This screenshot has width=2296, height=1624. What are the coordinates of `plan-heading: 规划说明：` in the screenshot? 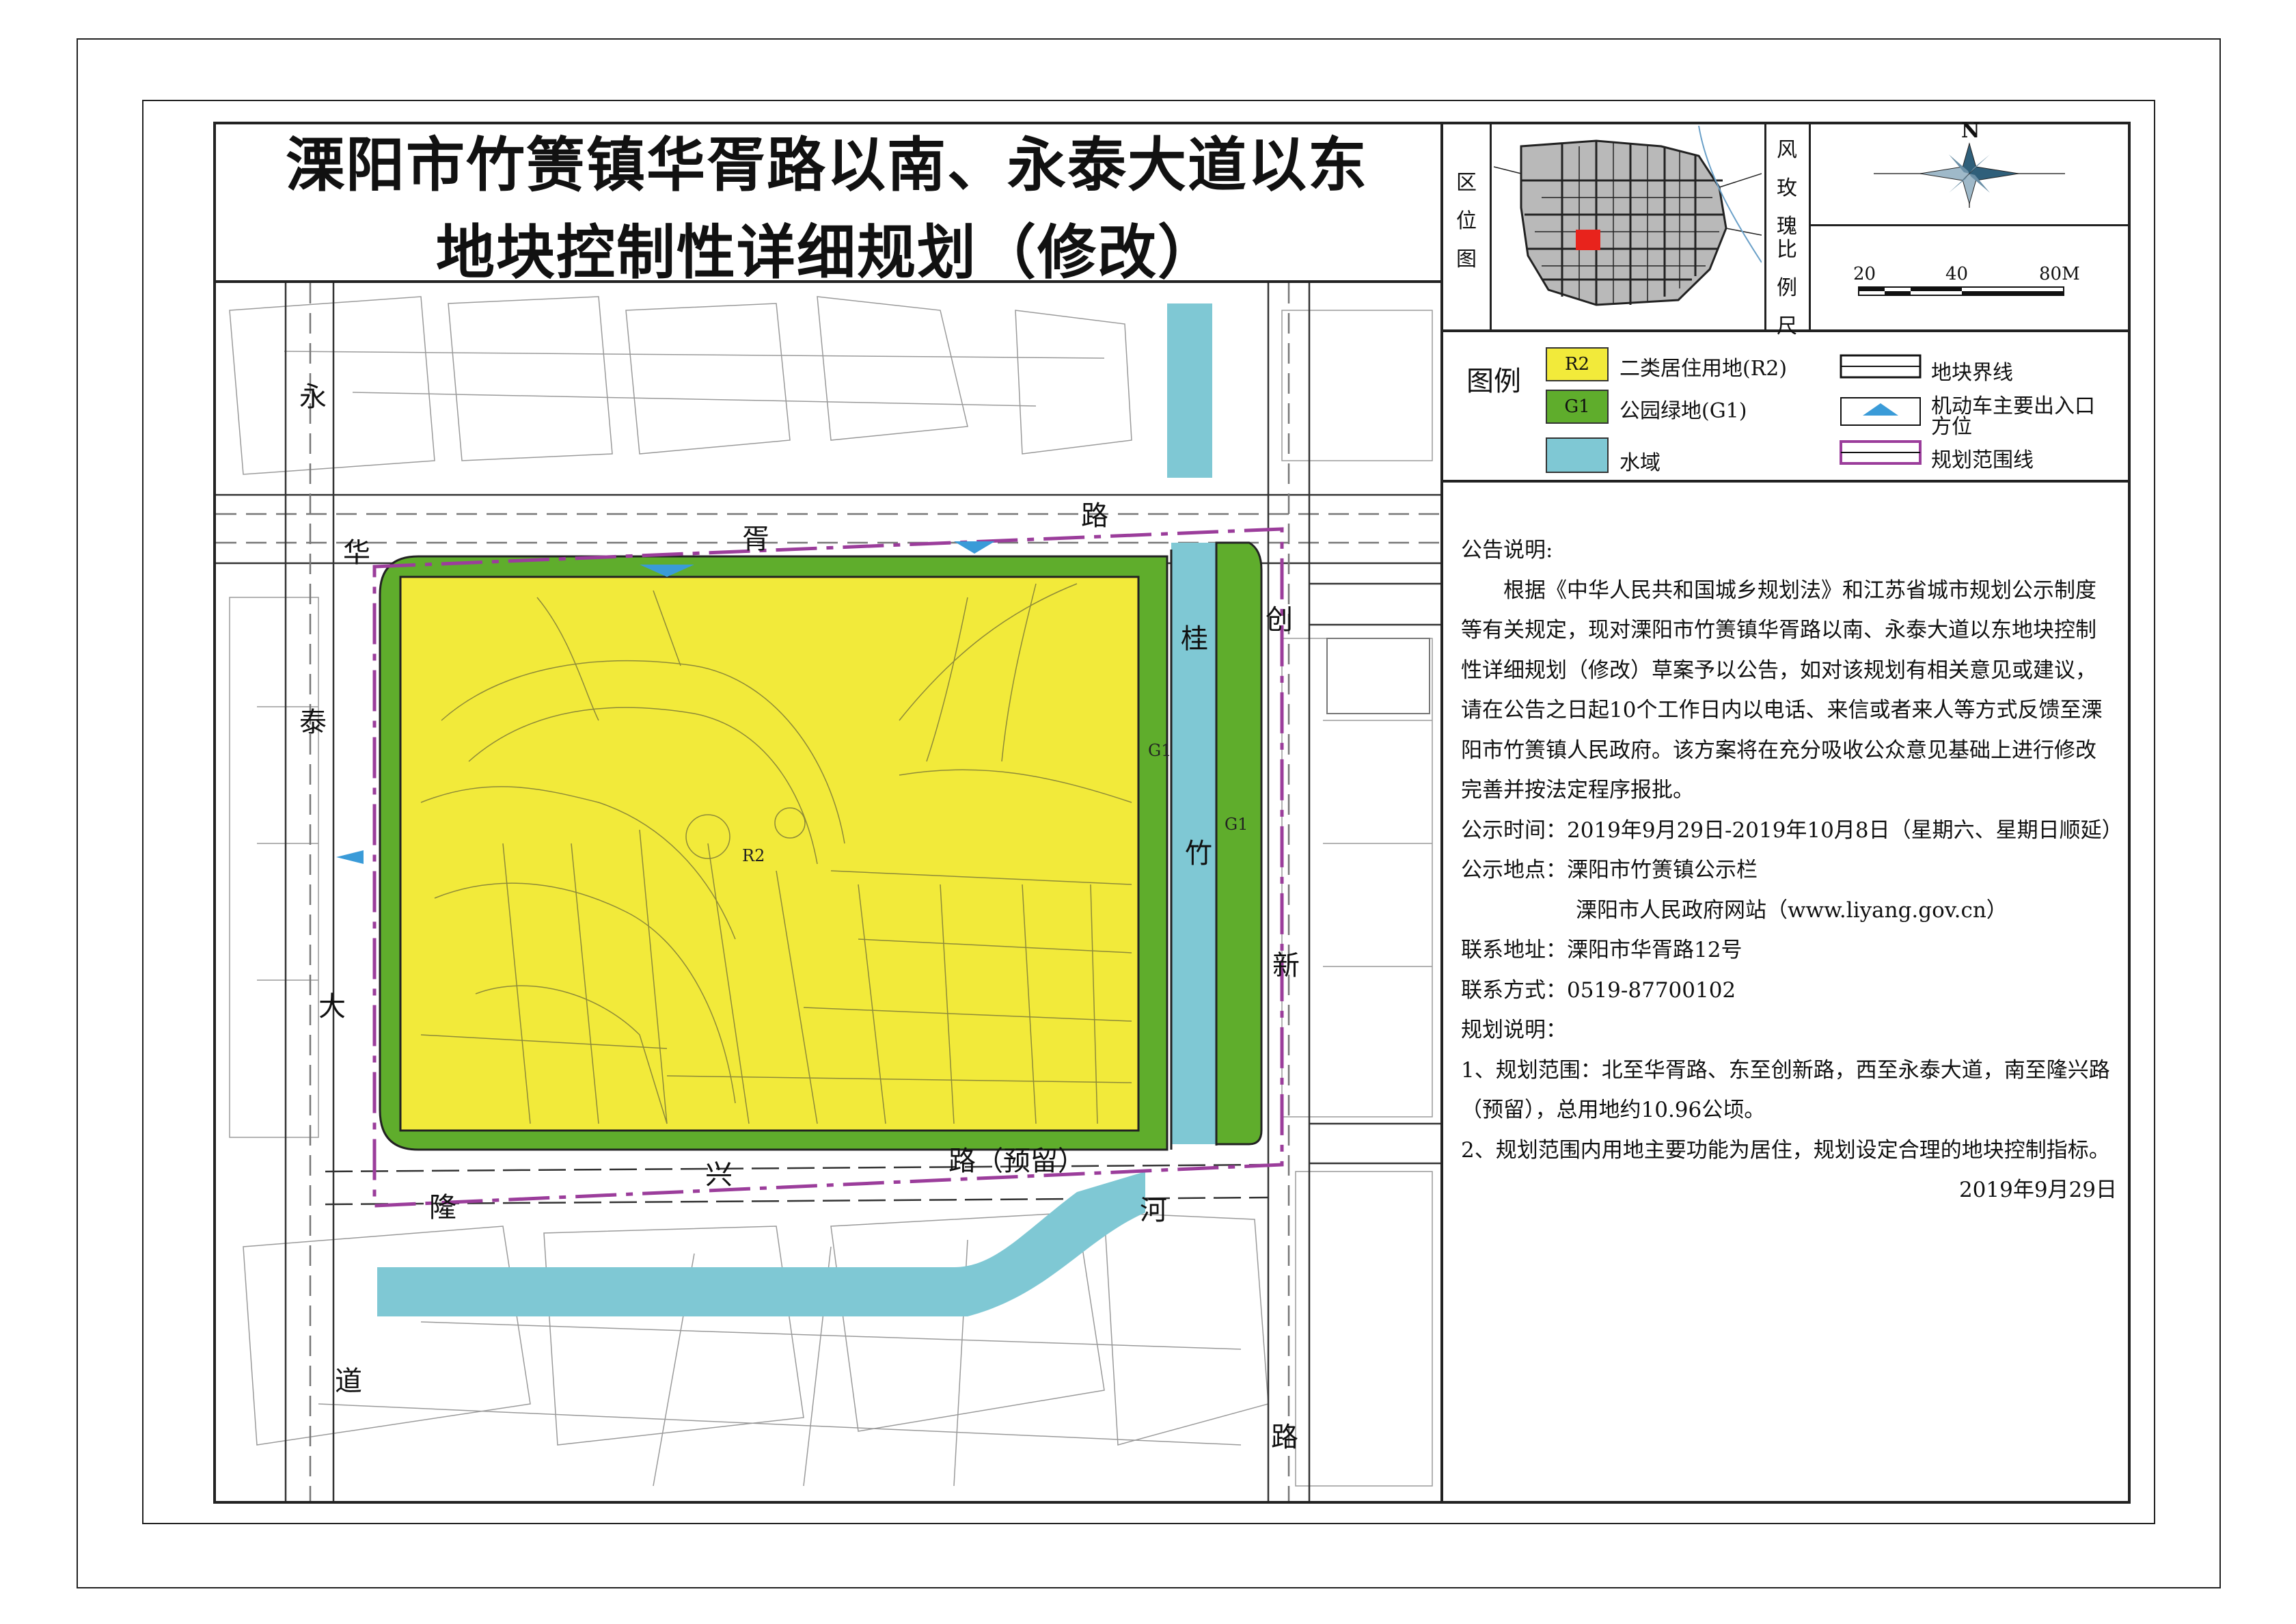 It's located at (1514, 1030).